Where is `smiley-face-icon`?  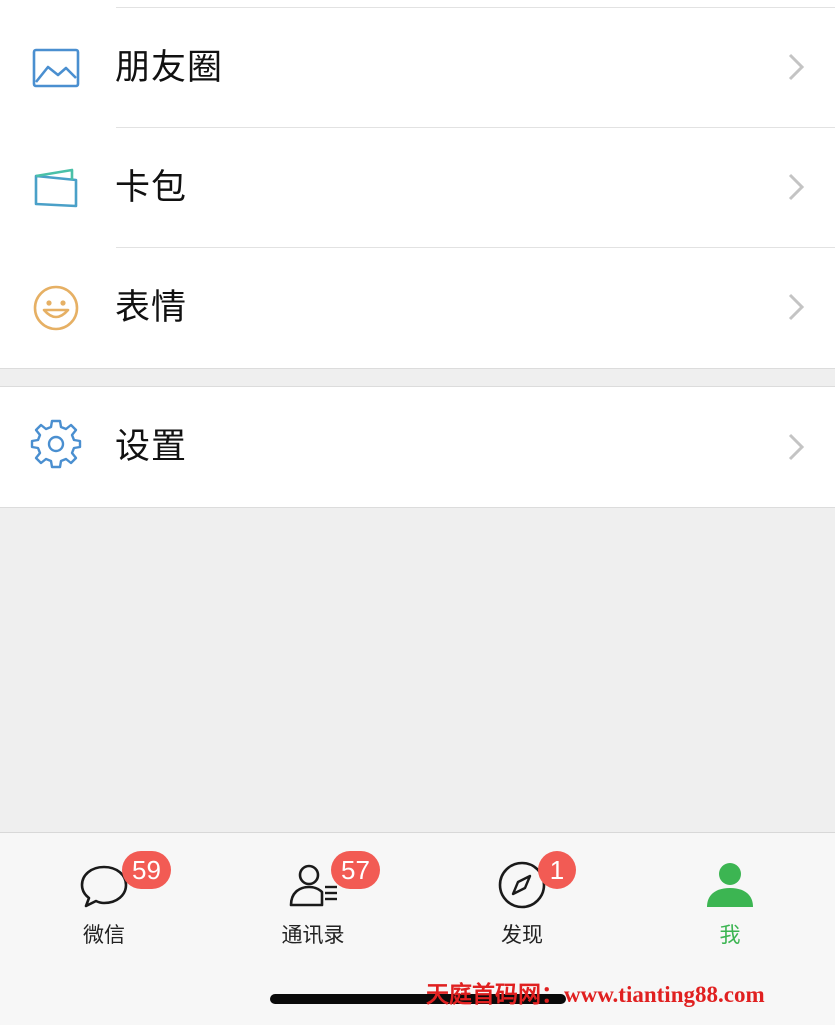
smiley-face-icon is located at coordinates (56, 308).